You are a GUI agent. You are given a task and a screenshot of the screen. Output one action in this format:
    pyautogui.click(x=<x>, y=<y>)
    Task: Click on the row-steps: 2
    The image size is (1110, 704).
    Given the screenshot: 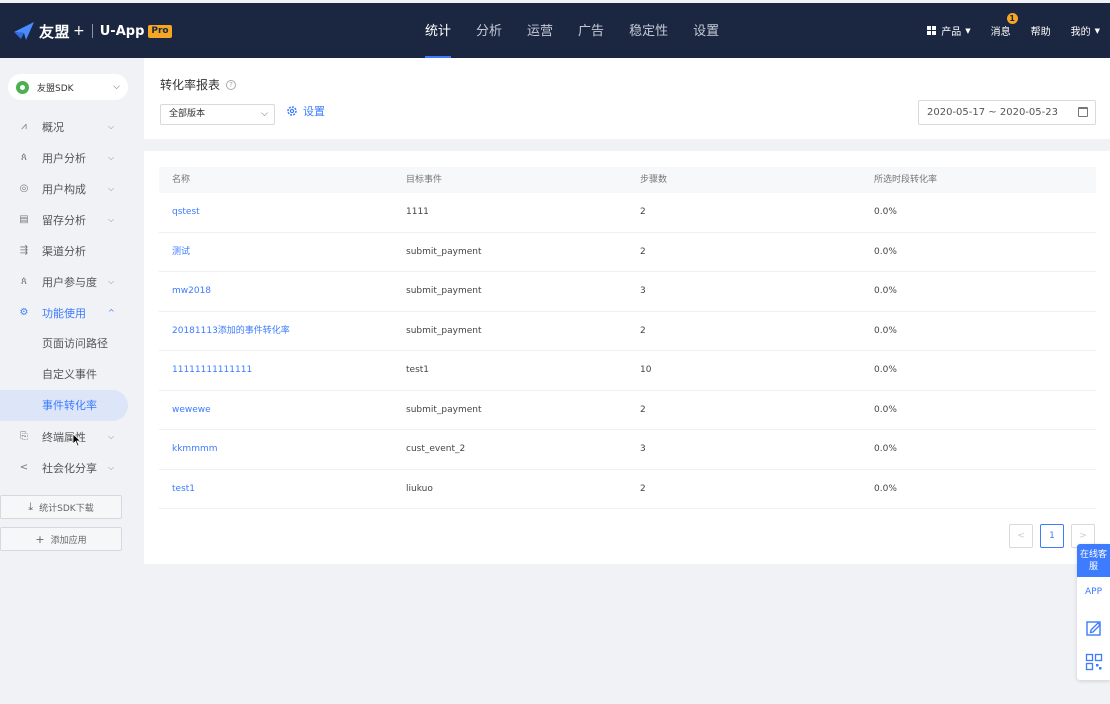 What is the action you would take?
    pyautogui.click(x=643, y=330)
    